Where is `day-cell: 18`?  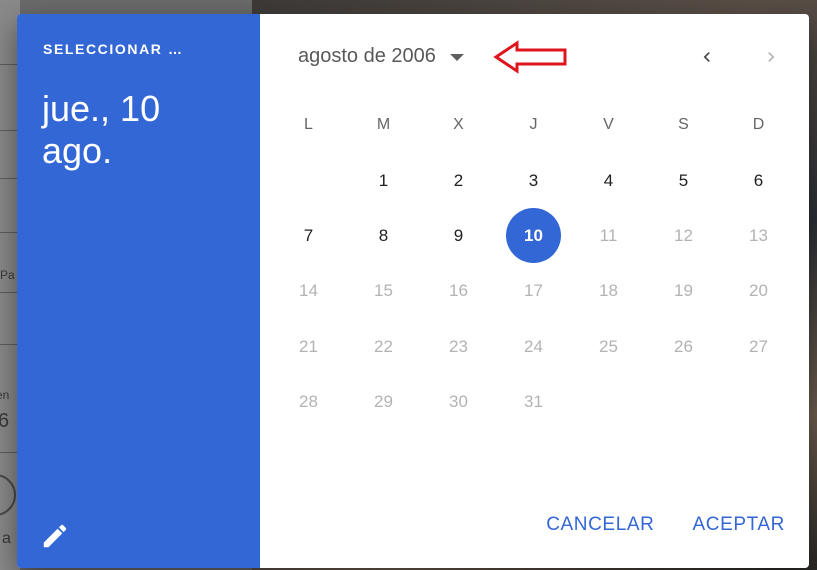
day-cell: 18 is located at coordinates (608, 291).